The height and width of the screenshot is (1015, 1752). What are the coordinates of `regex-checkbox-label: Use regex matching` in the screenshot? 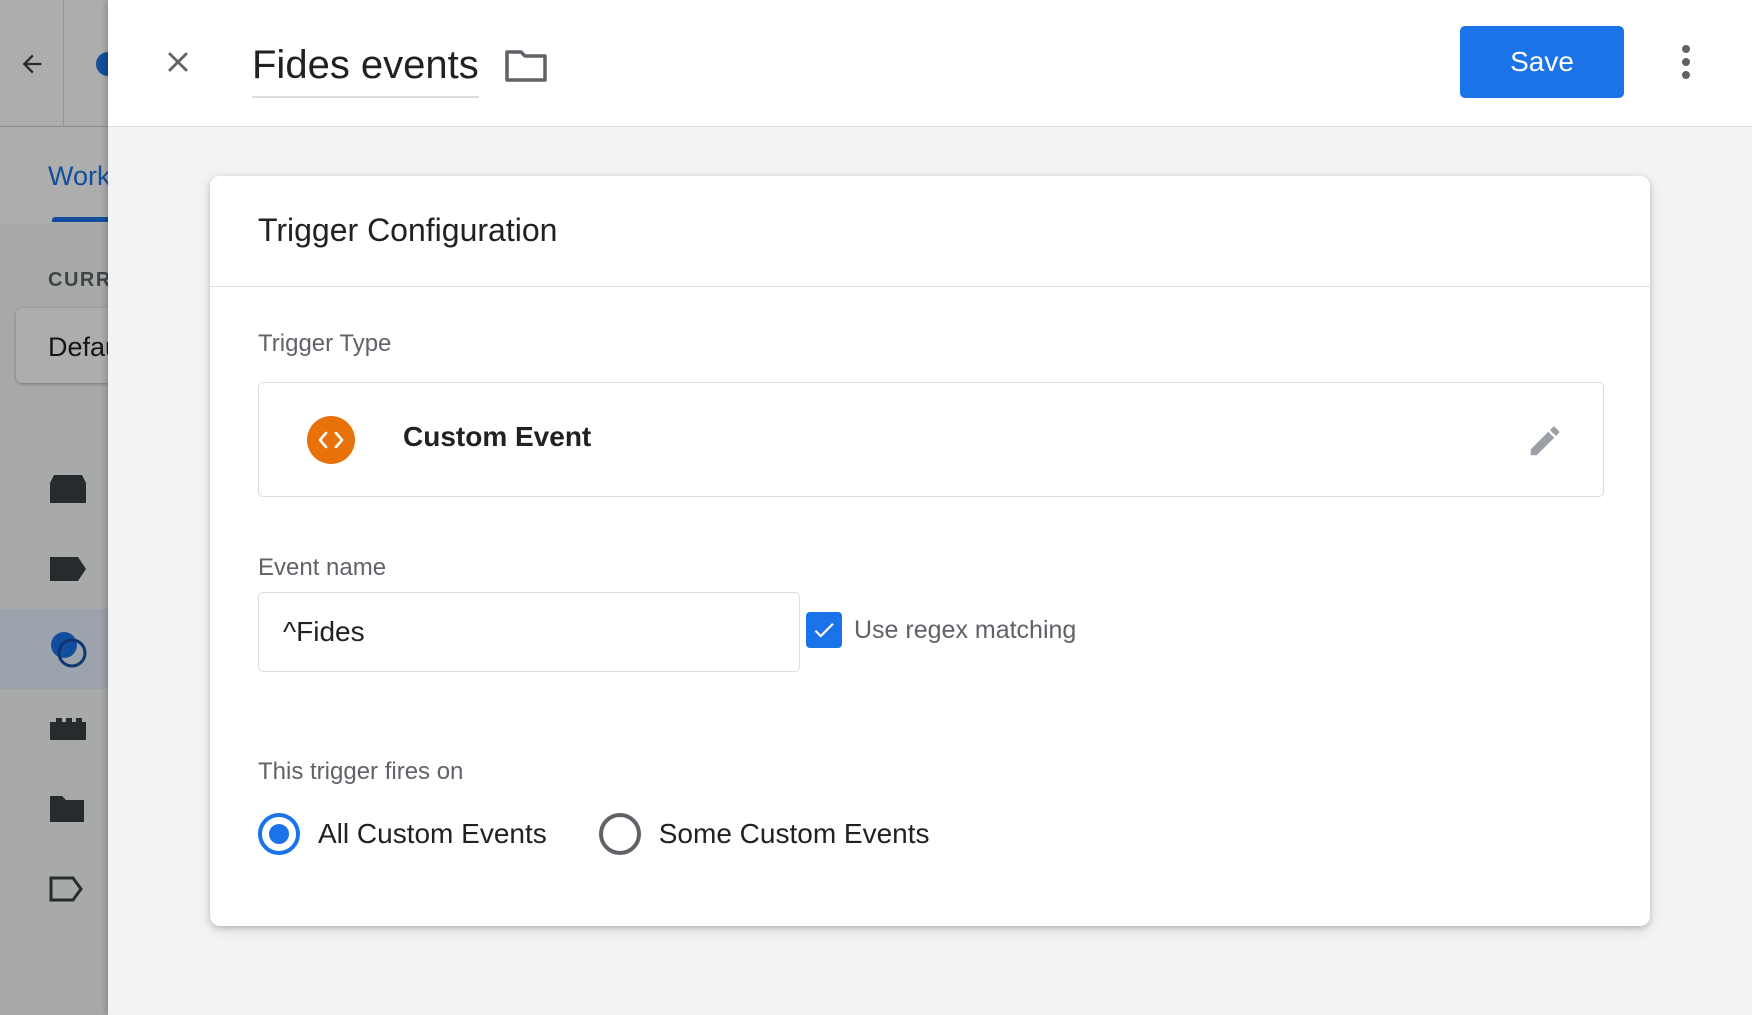 It's located at (965, 629).